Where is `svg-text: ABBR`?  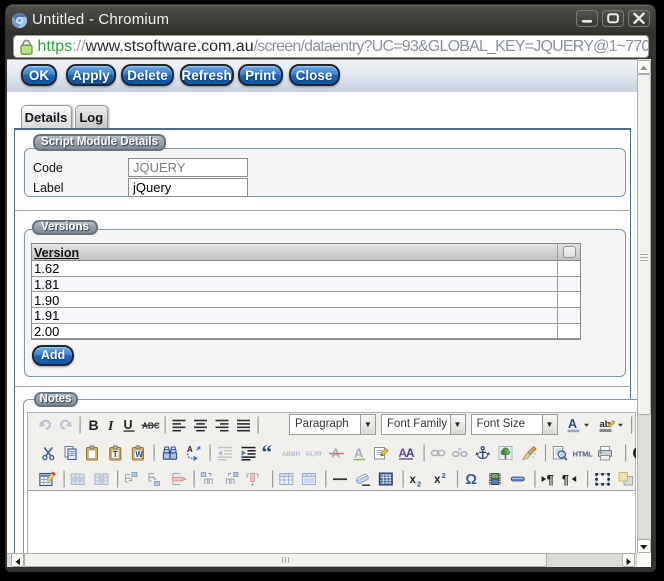 svg-text: ABBR is located at coordinates (291, 454).